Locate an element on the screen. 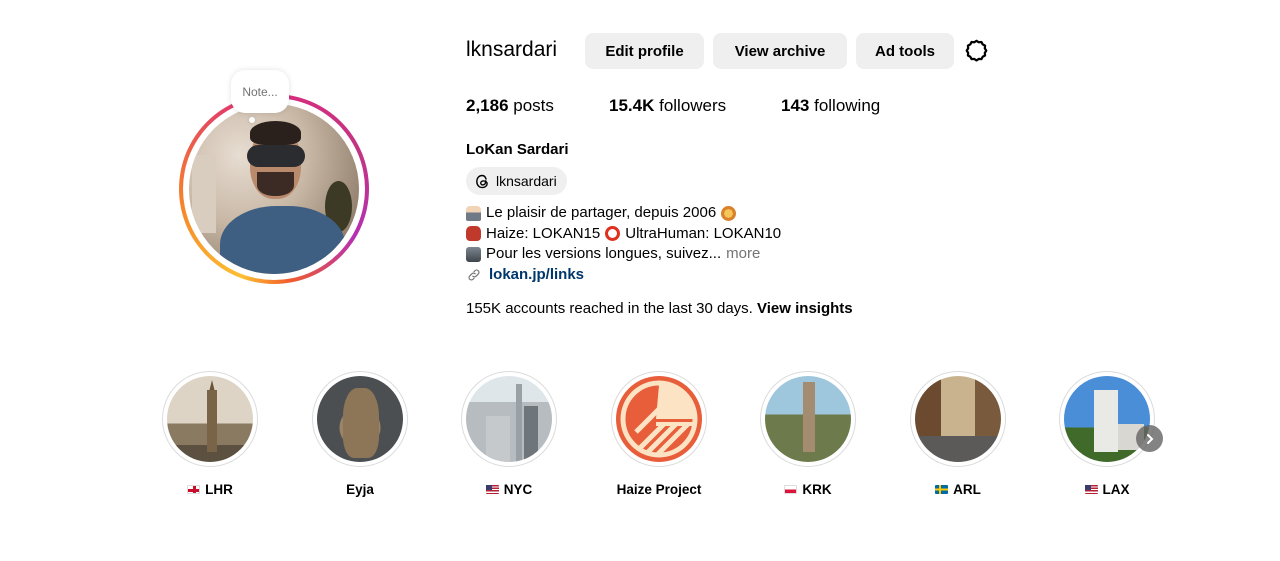  highlight-item: NYC is located at coordinates (509, 434).